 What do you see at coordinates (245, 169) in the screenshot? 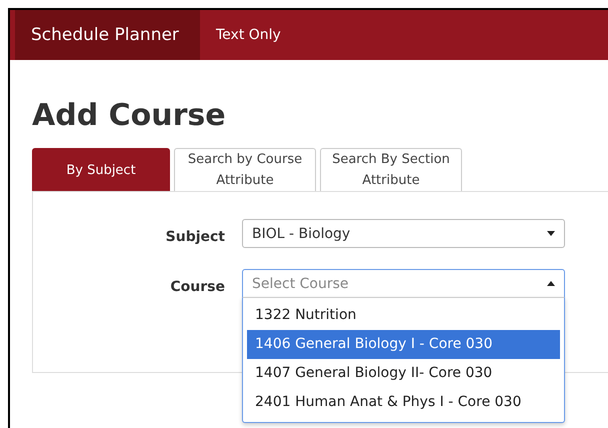
I see `tab: Search by Course Attribute` at bounding box center [245, 169].